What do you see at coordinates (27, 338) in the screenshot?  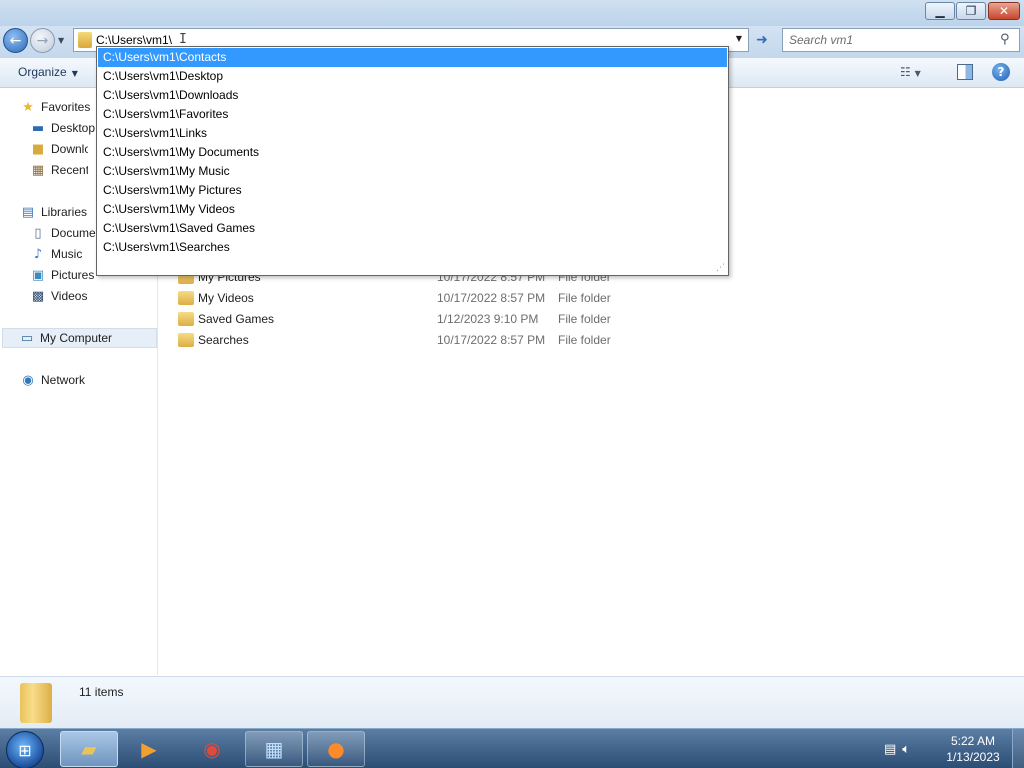 I see `computer-icon: ▭` at bounding box center [27, 338].